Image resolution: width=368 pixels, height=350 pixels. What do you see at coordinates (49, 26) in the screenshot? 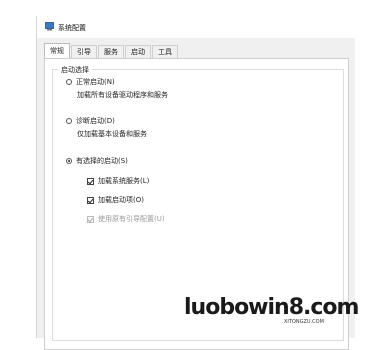
I see `system-config-icon` at bounding box center [49, 26].